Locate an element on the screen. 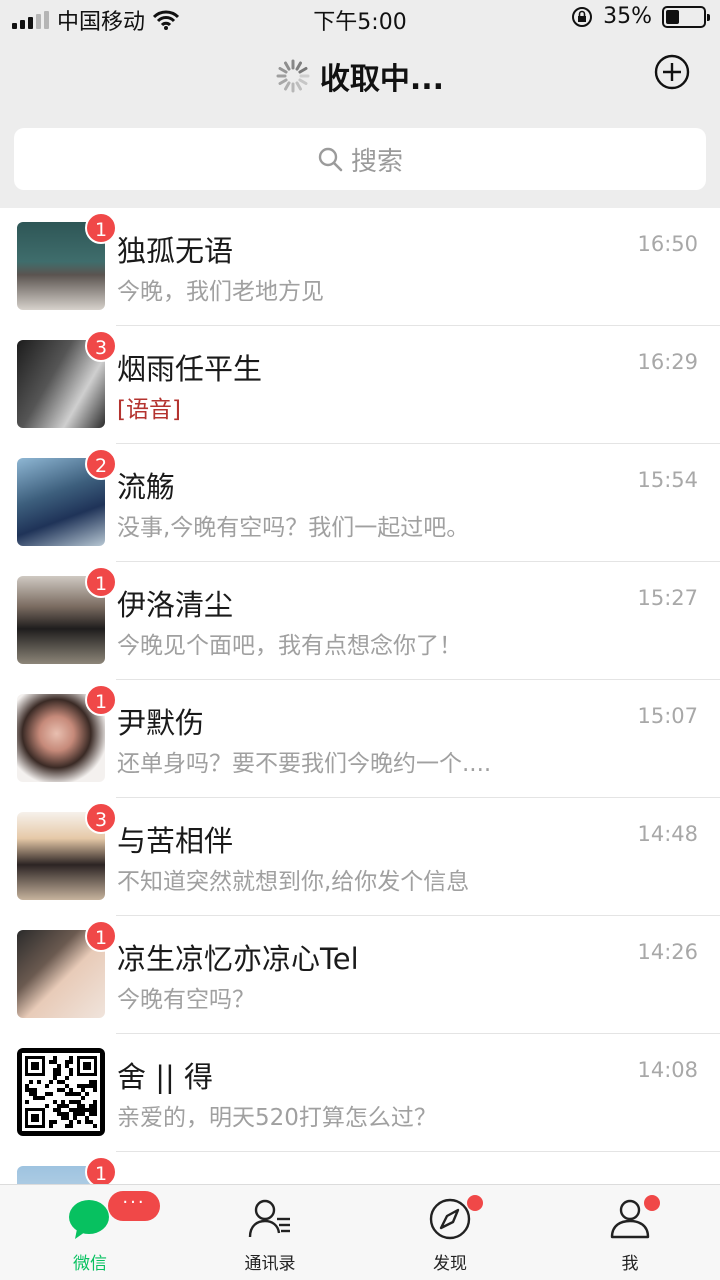 The image size is (720, 1280). tab-label: 发现 is located at coordinates (450, 1264).